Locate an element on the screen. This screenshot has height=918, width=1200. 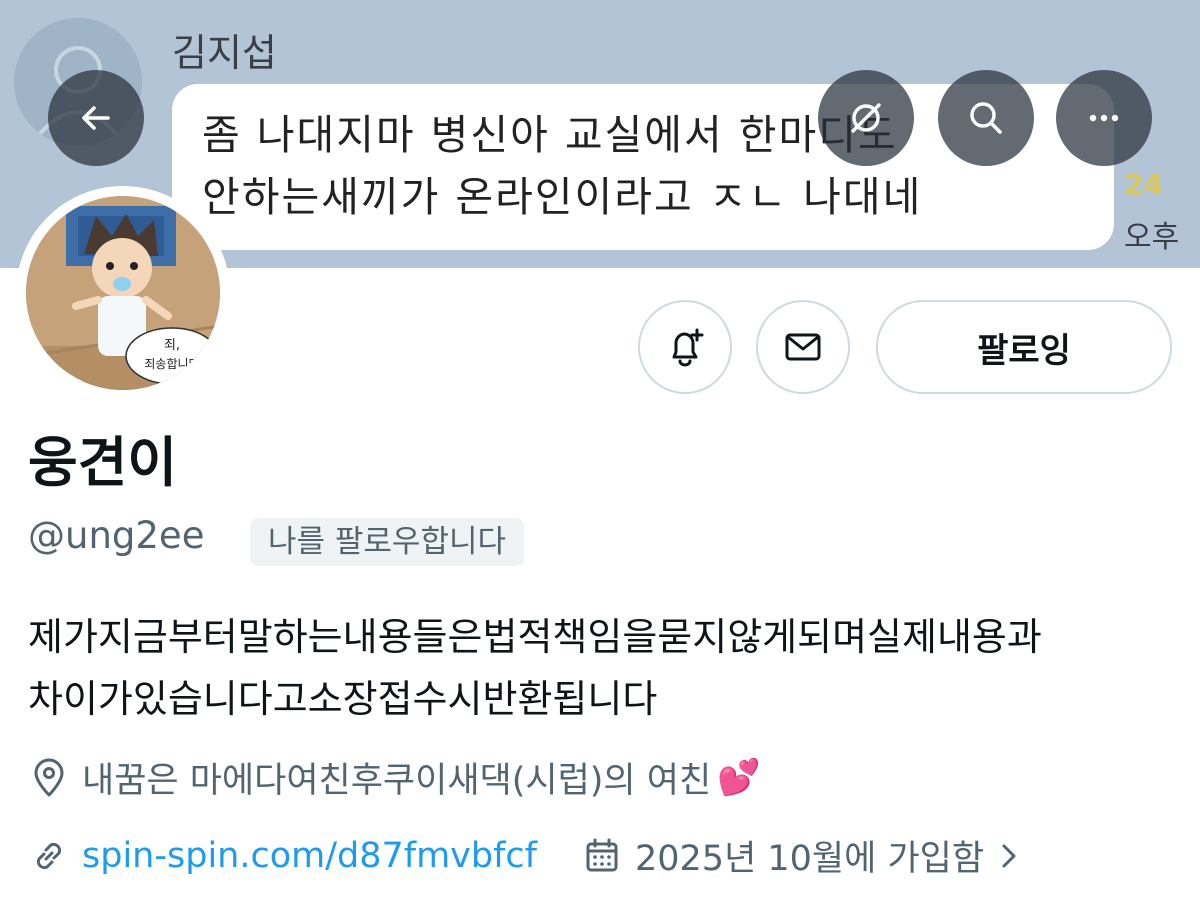
back-button is located at coordinates (96, 118).